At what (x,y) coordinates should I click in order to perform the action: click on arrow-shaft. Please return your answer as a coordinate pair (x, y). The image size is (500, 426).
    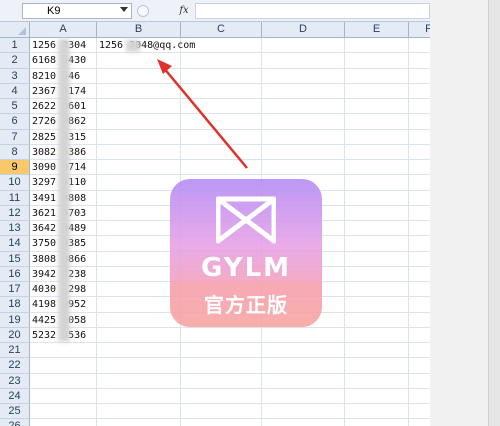
    Looking at the image, I should click on (205, 117).